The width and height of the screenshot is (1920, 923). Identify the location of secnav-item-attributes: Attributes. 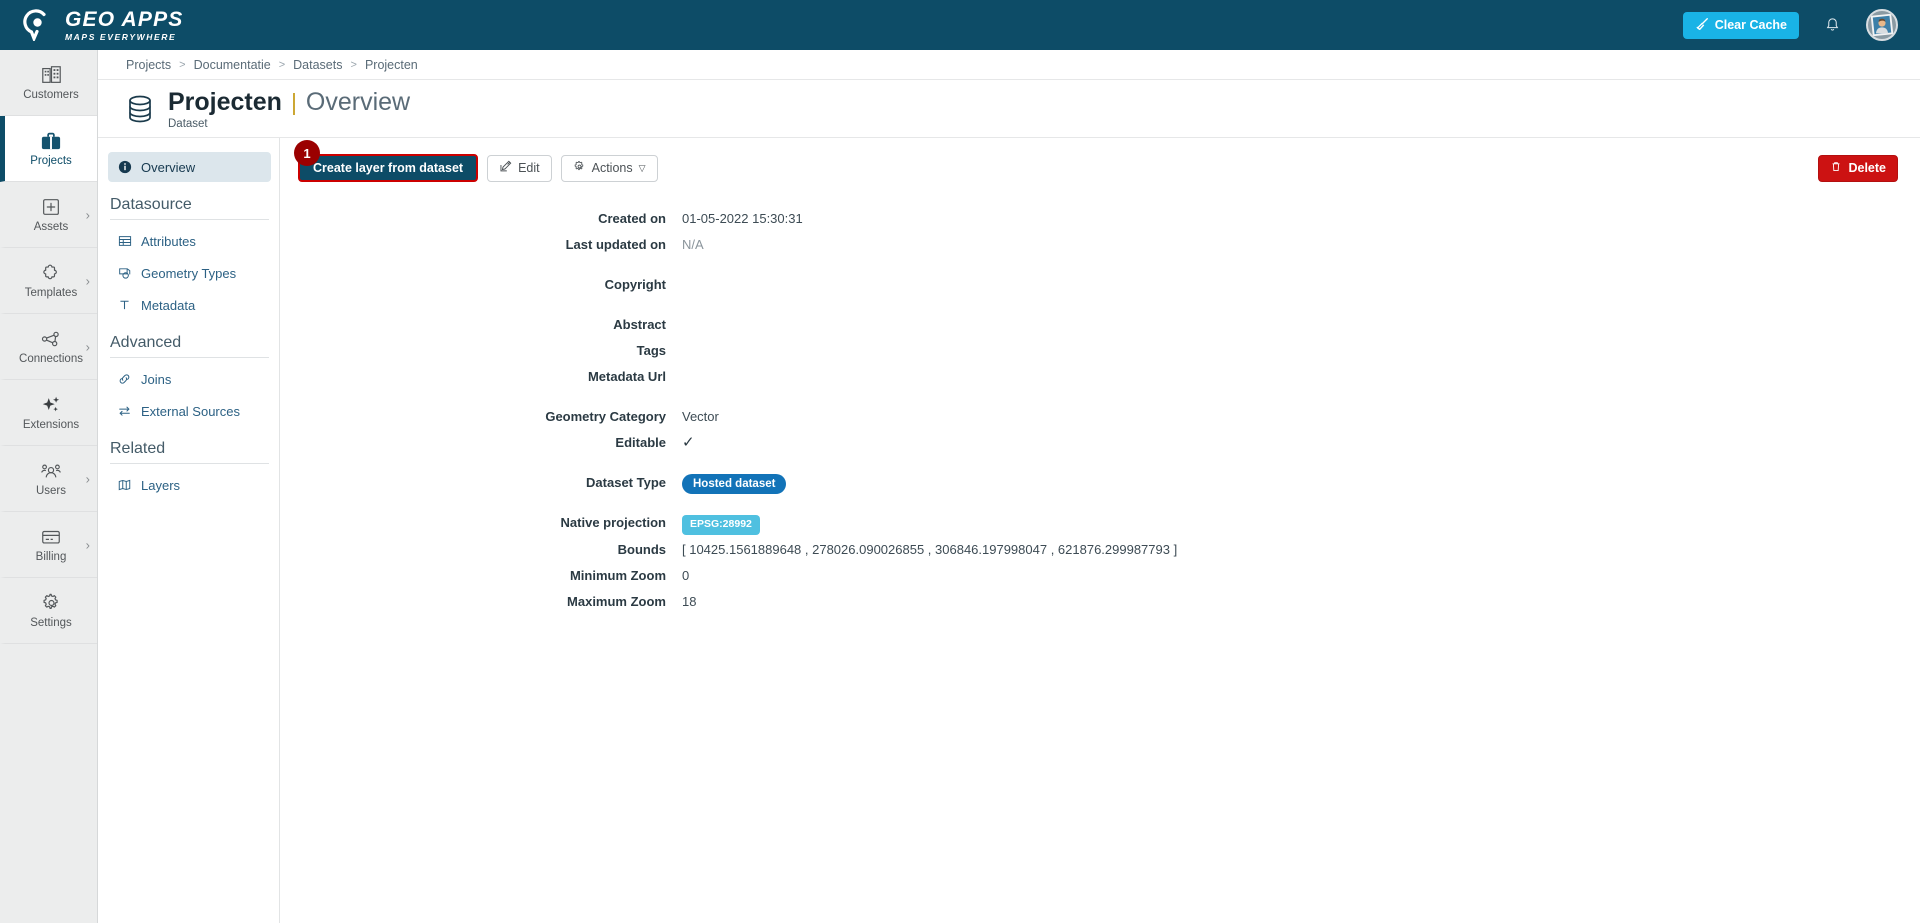
(189, 241).